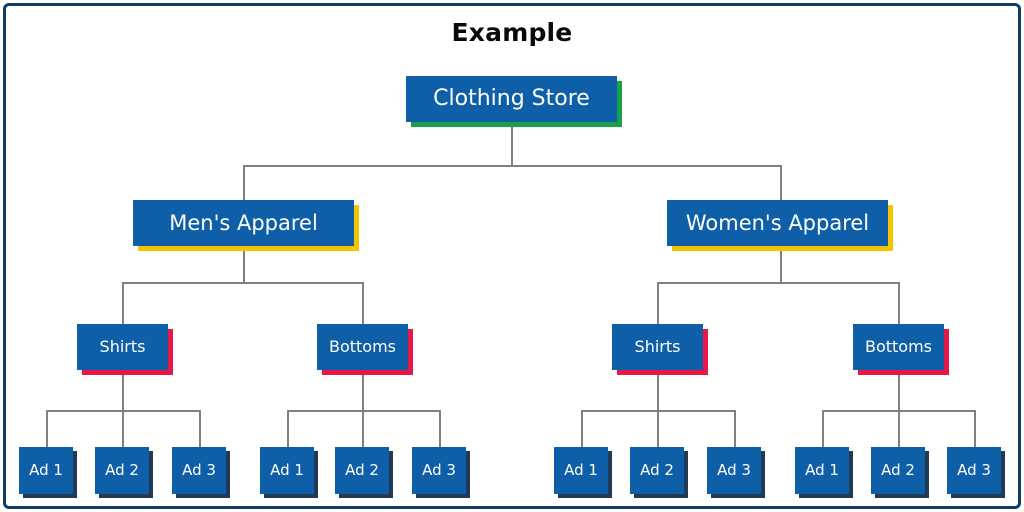 The width and height of the screenshot is (1024, 512). Describe the element at coordinates (822, 470) in the screenshot. I see `node-ad-womens-bottoms-1: Ad 1` at that location.